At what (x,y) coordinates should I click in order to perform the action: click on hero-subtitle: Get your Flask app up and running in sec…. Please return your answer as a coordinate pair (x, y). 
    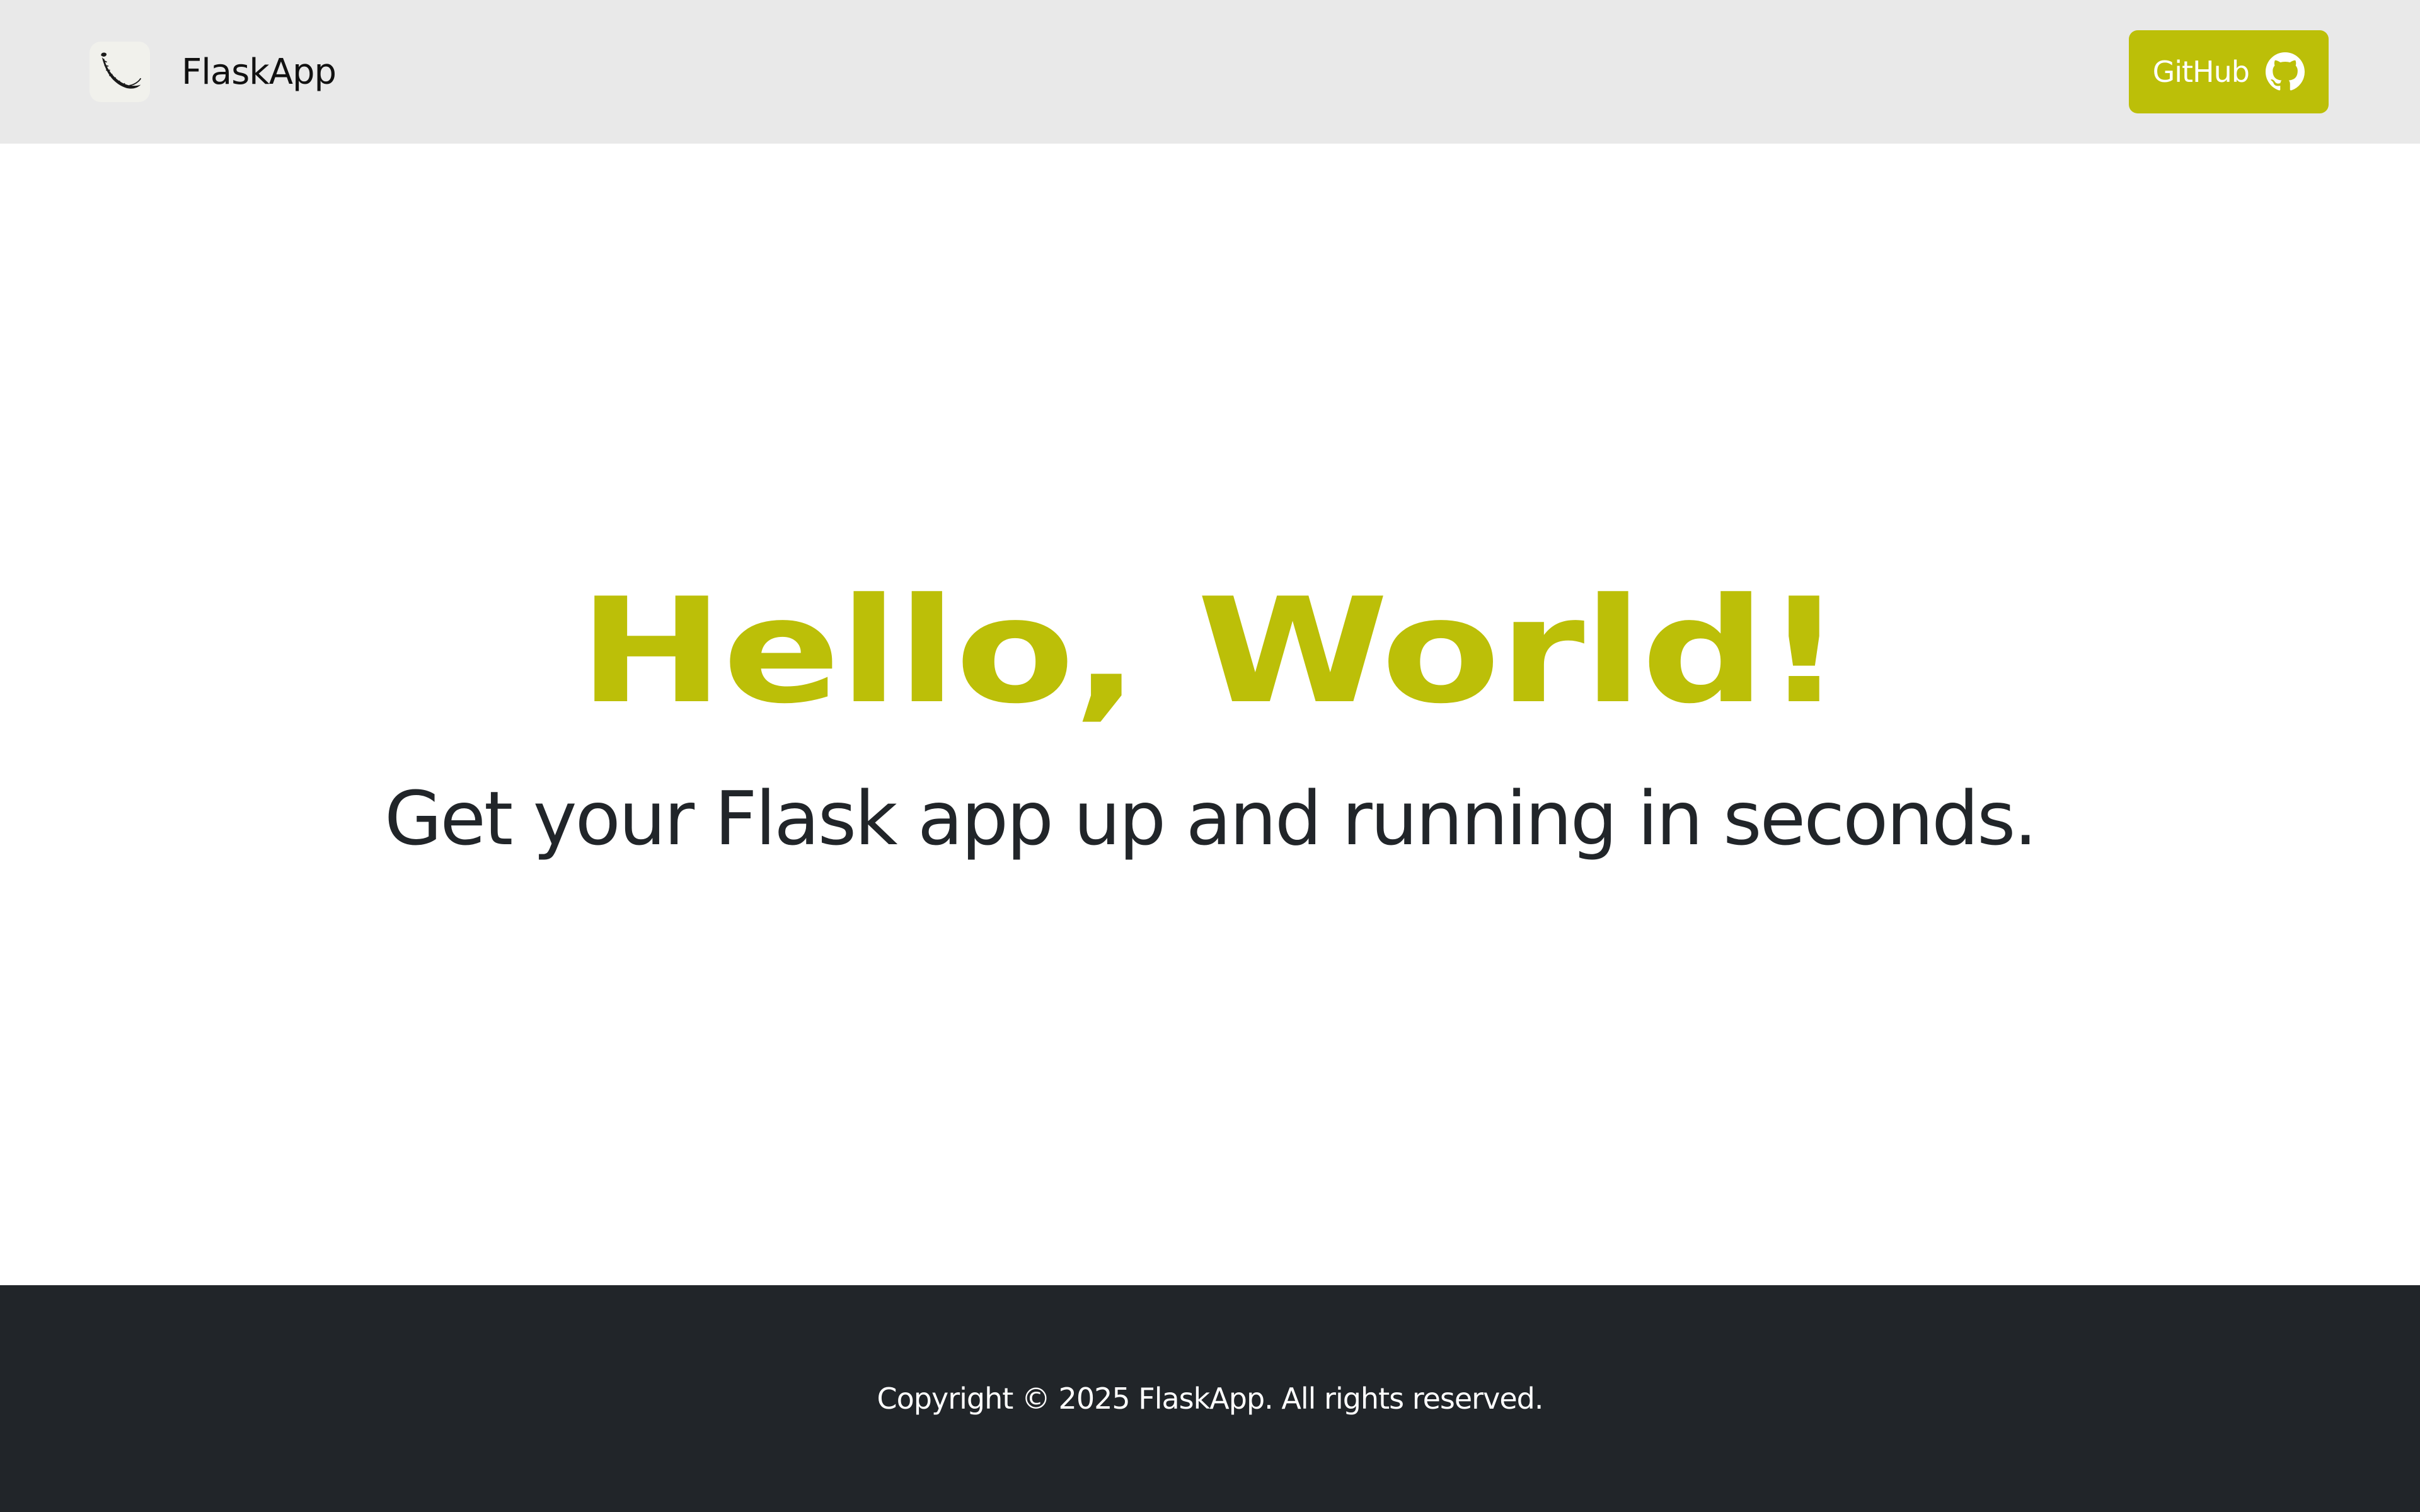
    Looking at the image, I should click on (1211, 818).